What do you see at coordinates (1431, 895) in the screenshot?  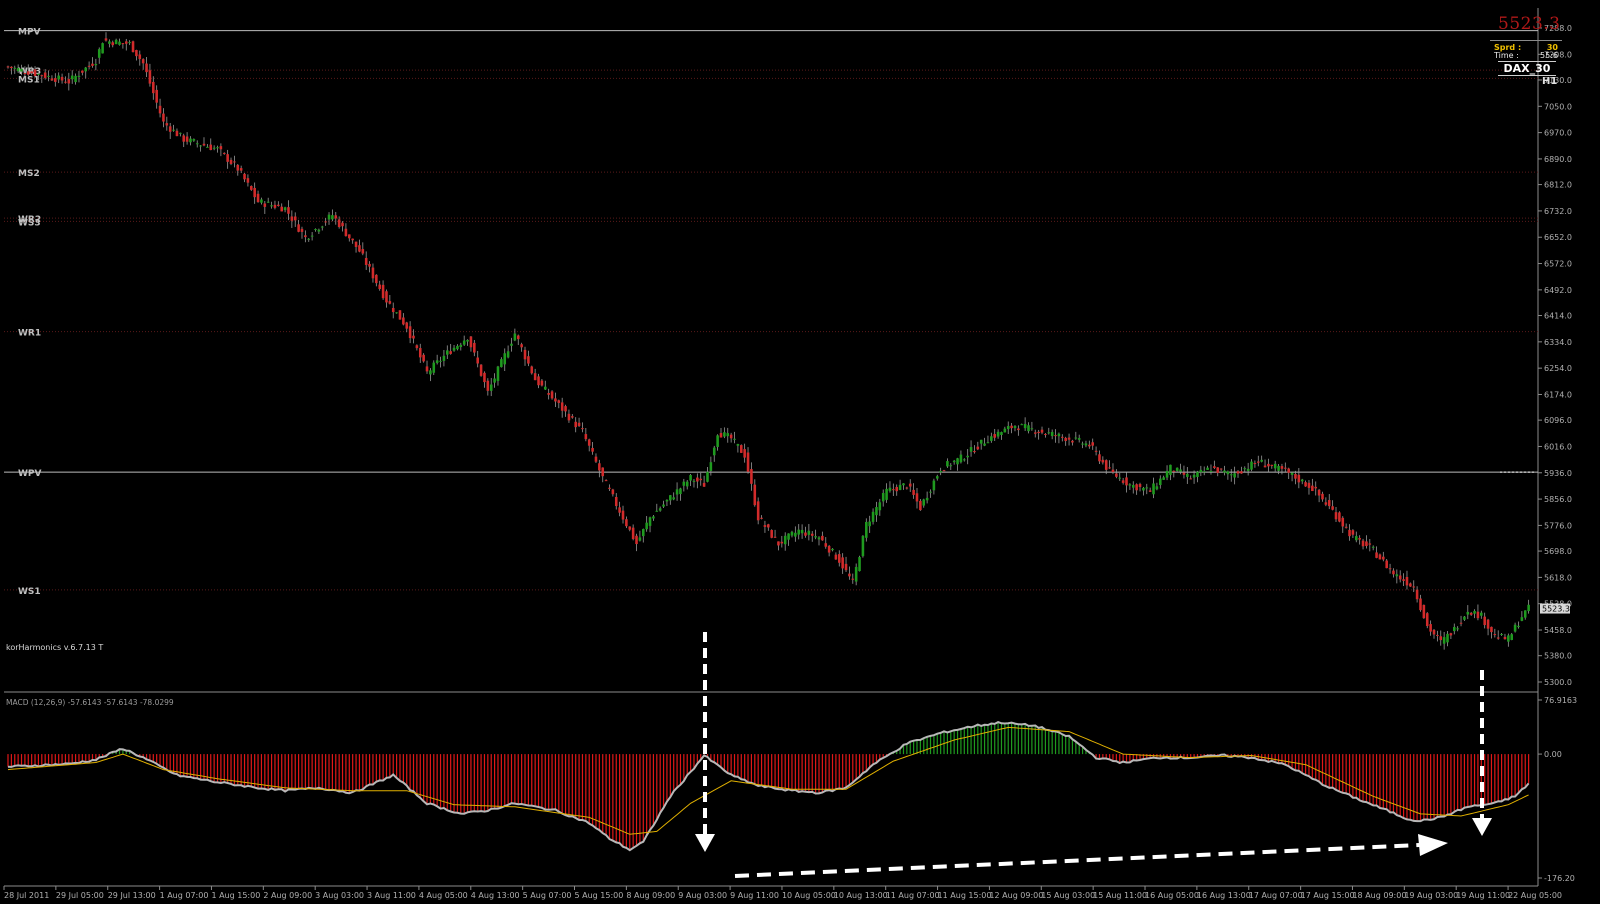 I see `time-tick-label: 19 Aug 03:00` at bounding box center [1431, 895].